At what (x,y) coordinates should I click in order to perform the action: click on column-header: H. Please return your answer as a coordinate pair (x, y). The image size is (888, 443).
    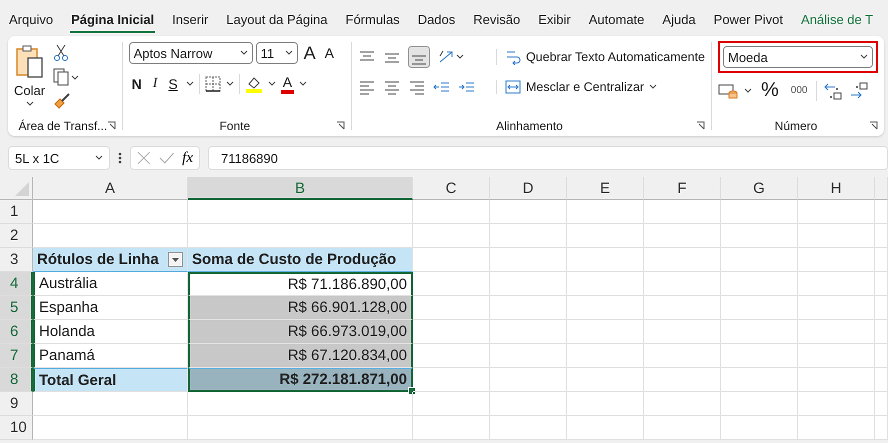
    Looking at the image, I should click on (836, 188).